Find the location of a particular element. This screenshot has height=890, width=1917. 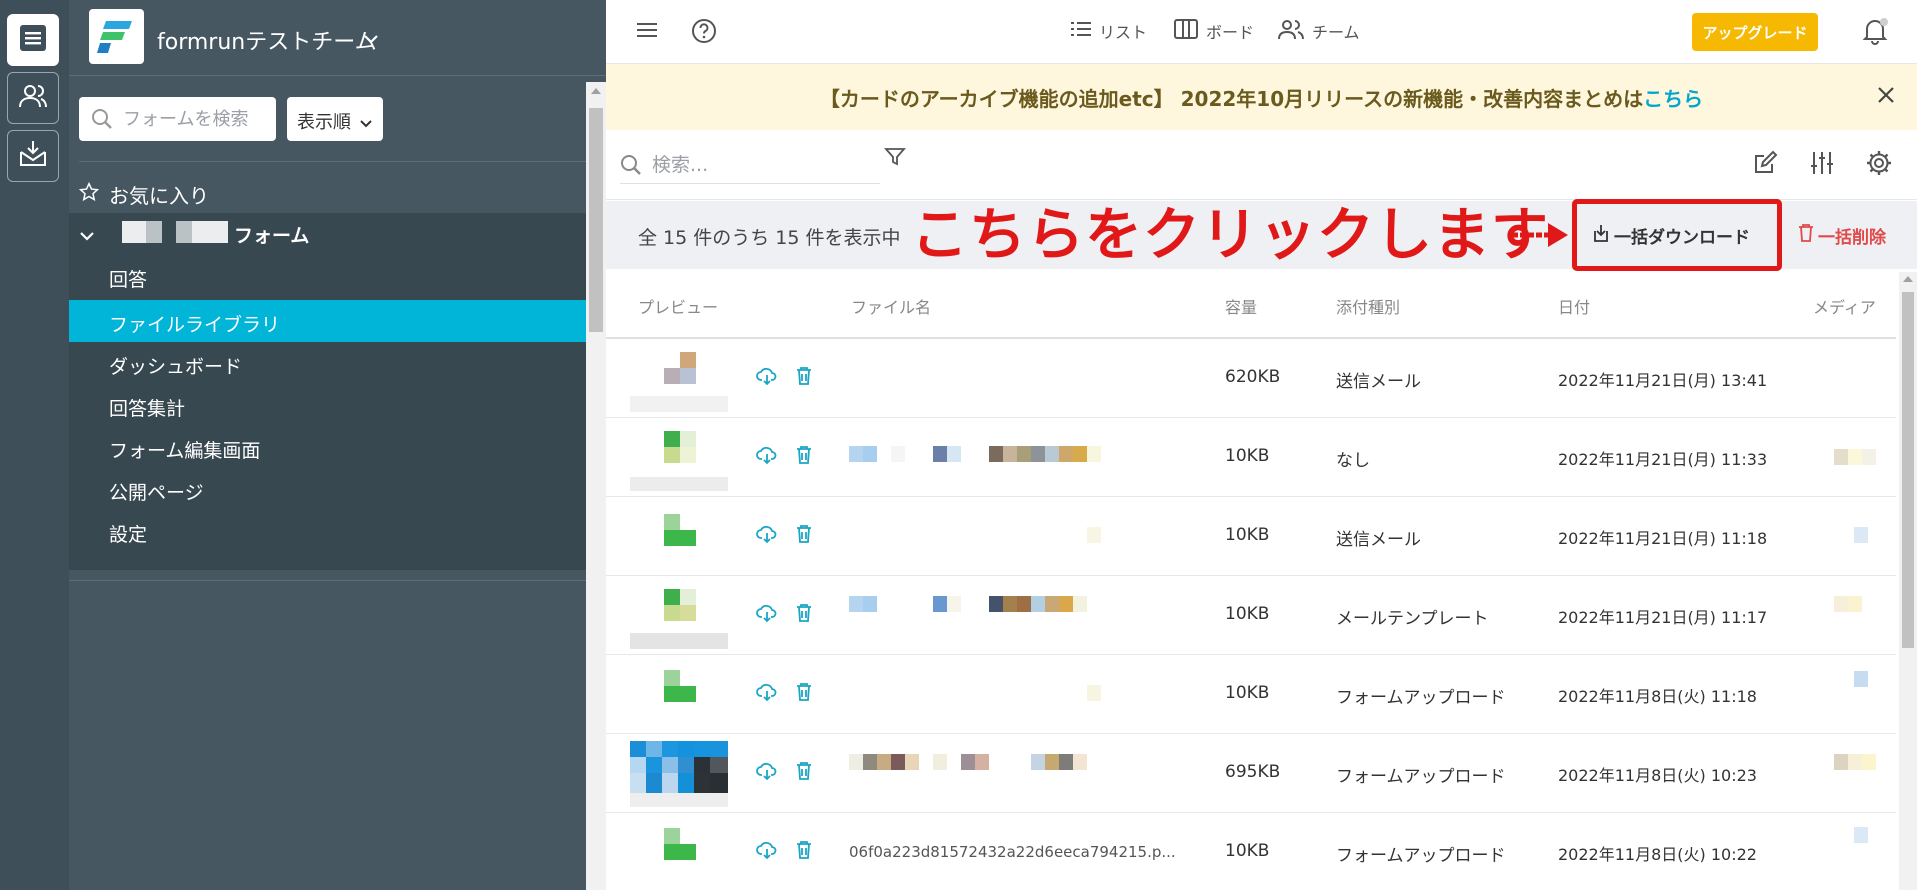

column-header-type: 添付種別 is located at coordinates (1368, 306).